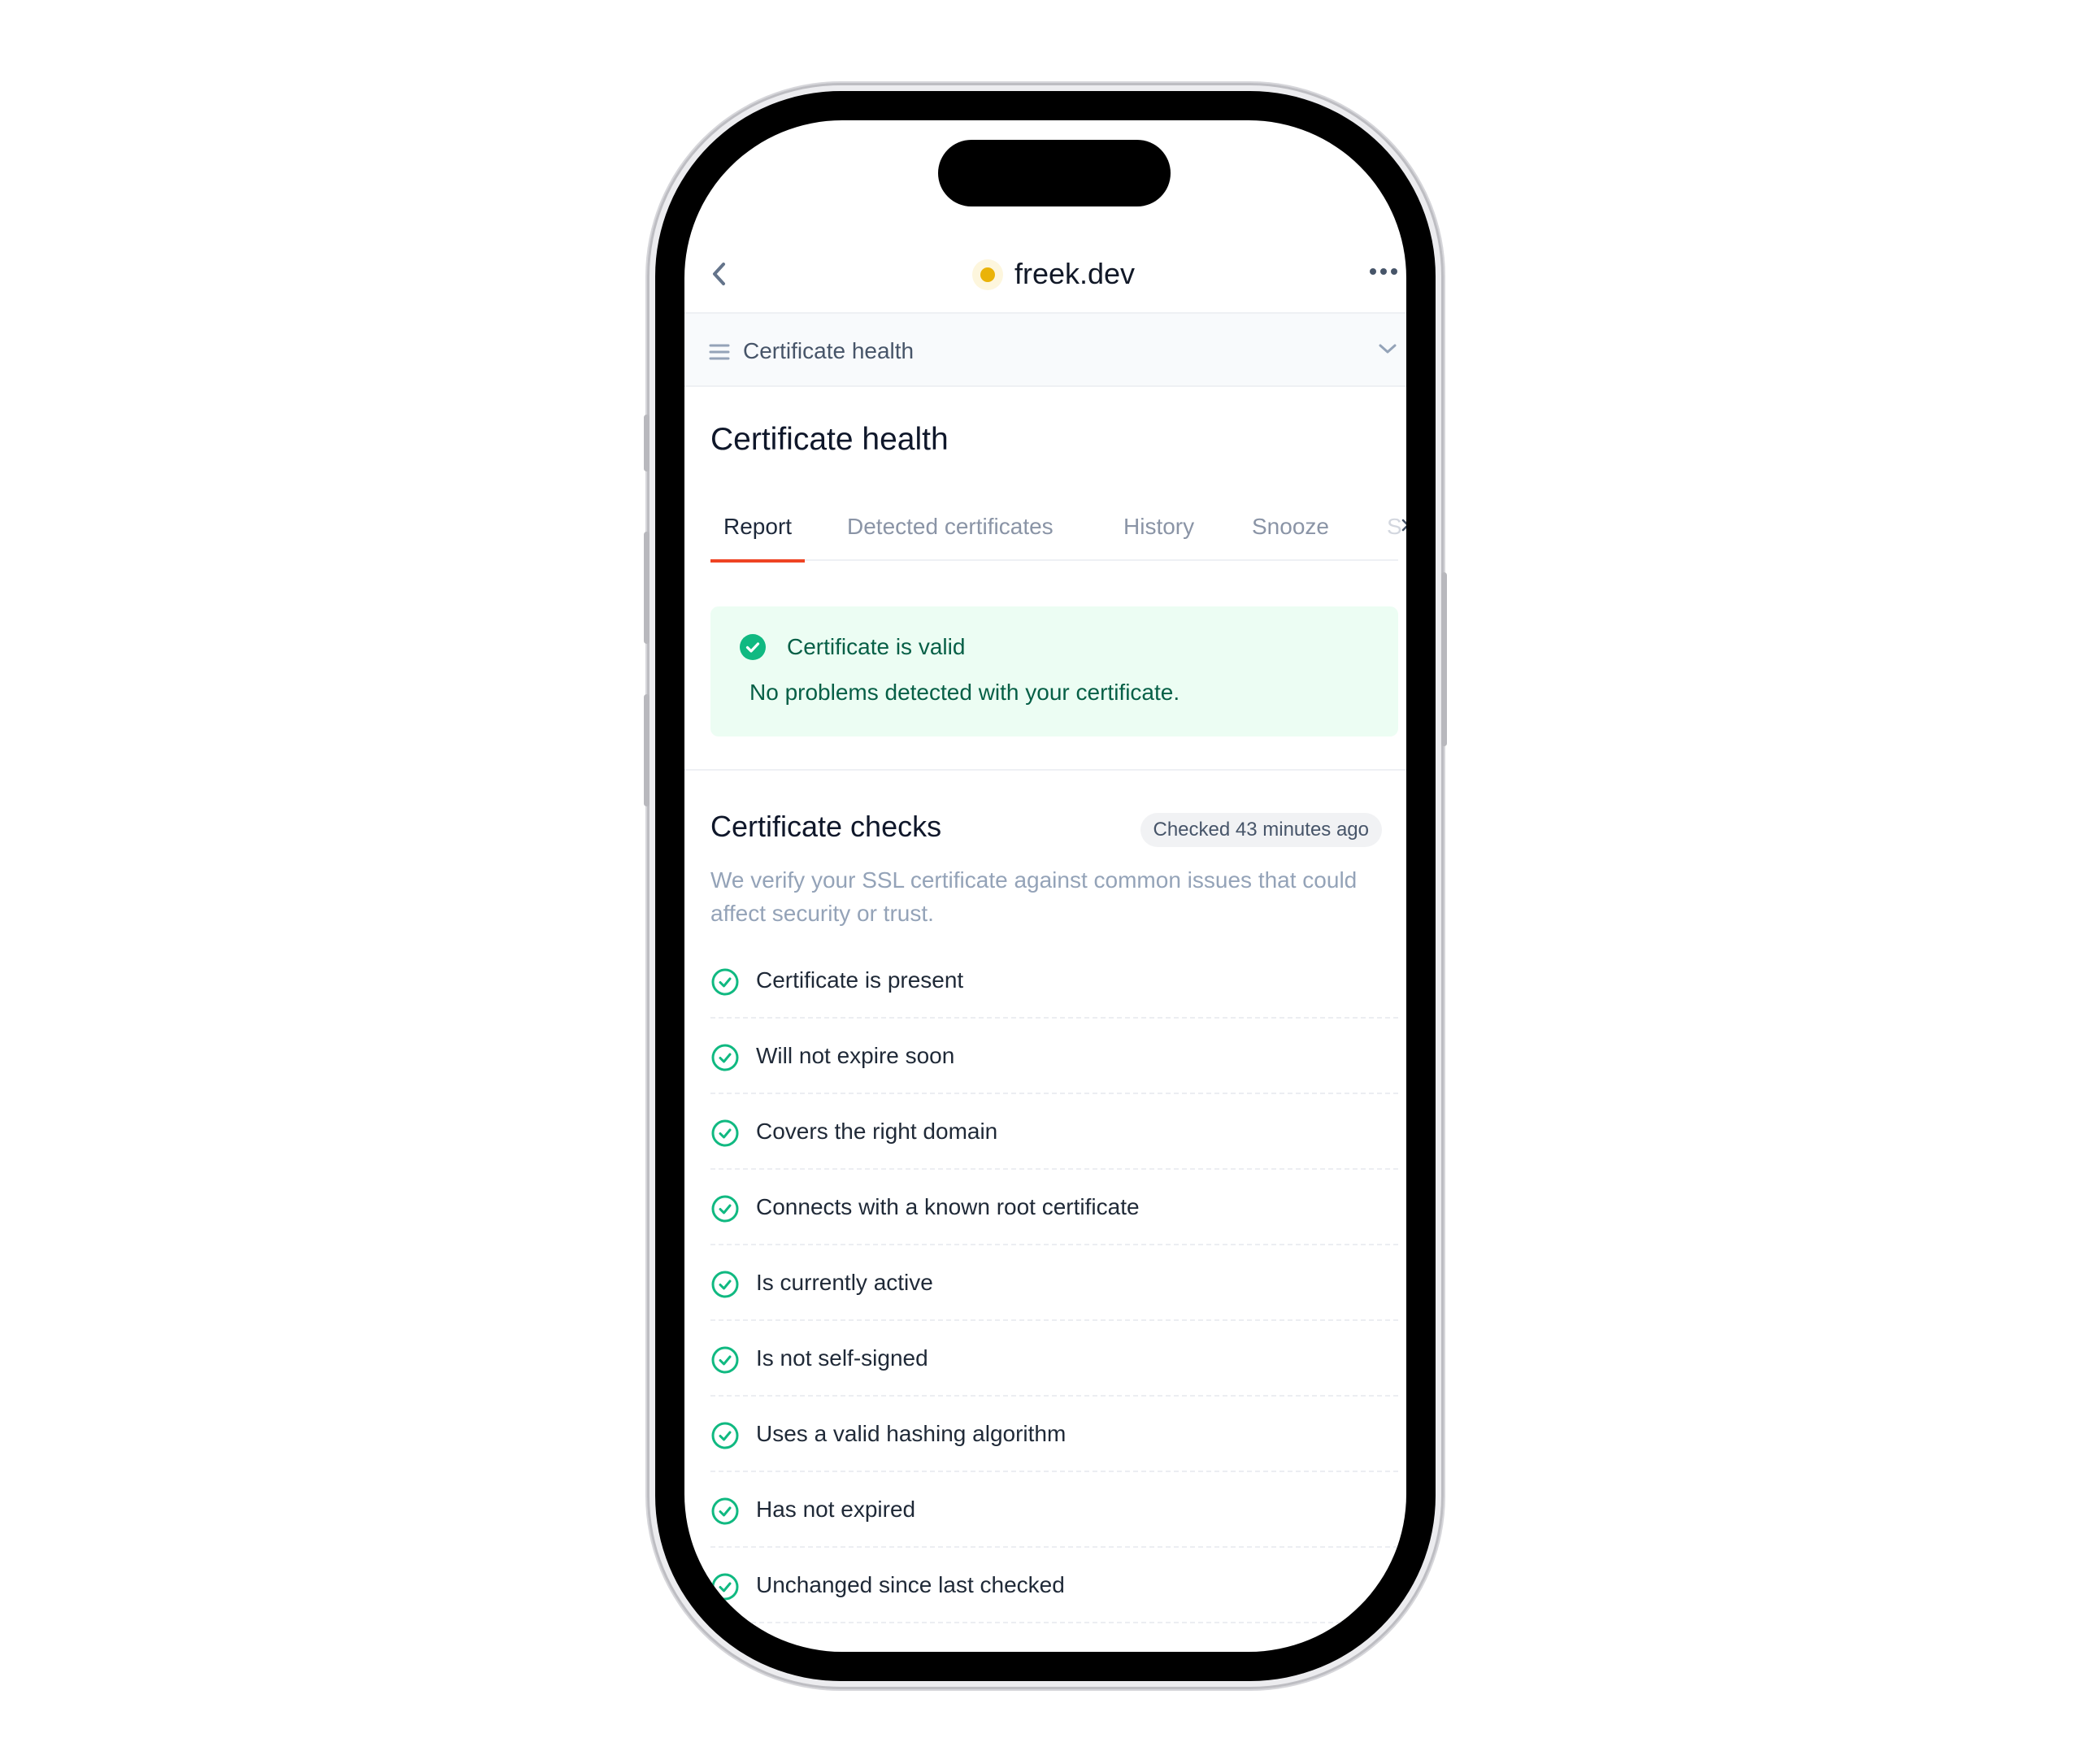 The height and width of the screenshot is (1764, 2081). I want to click on site-name: freek.dev, so click(1075, 273).